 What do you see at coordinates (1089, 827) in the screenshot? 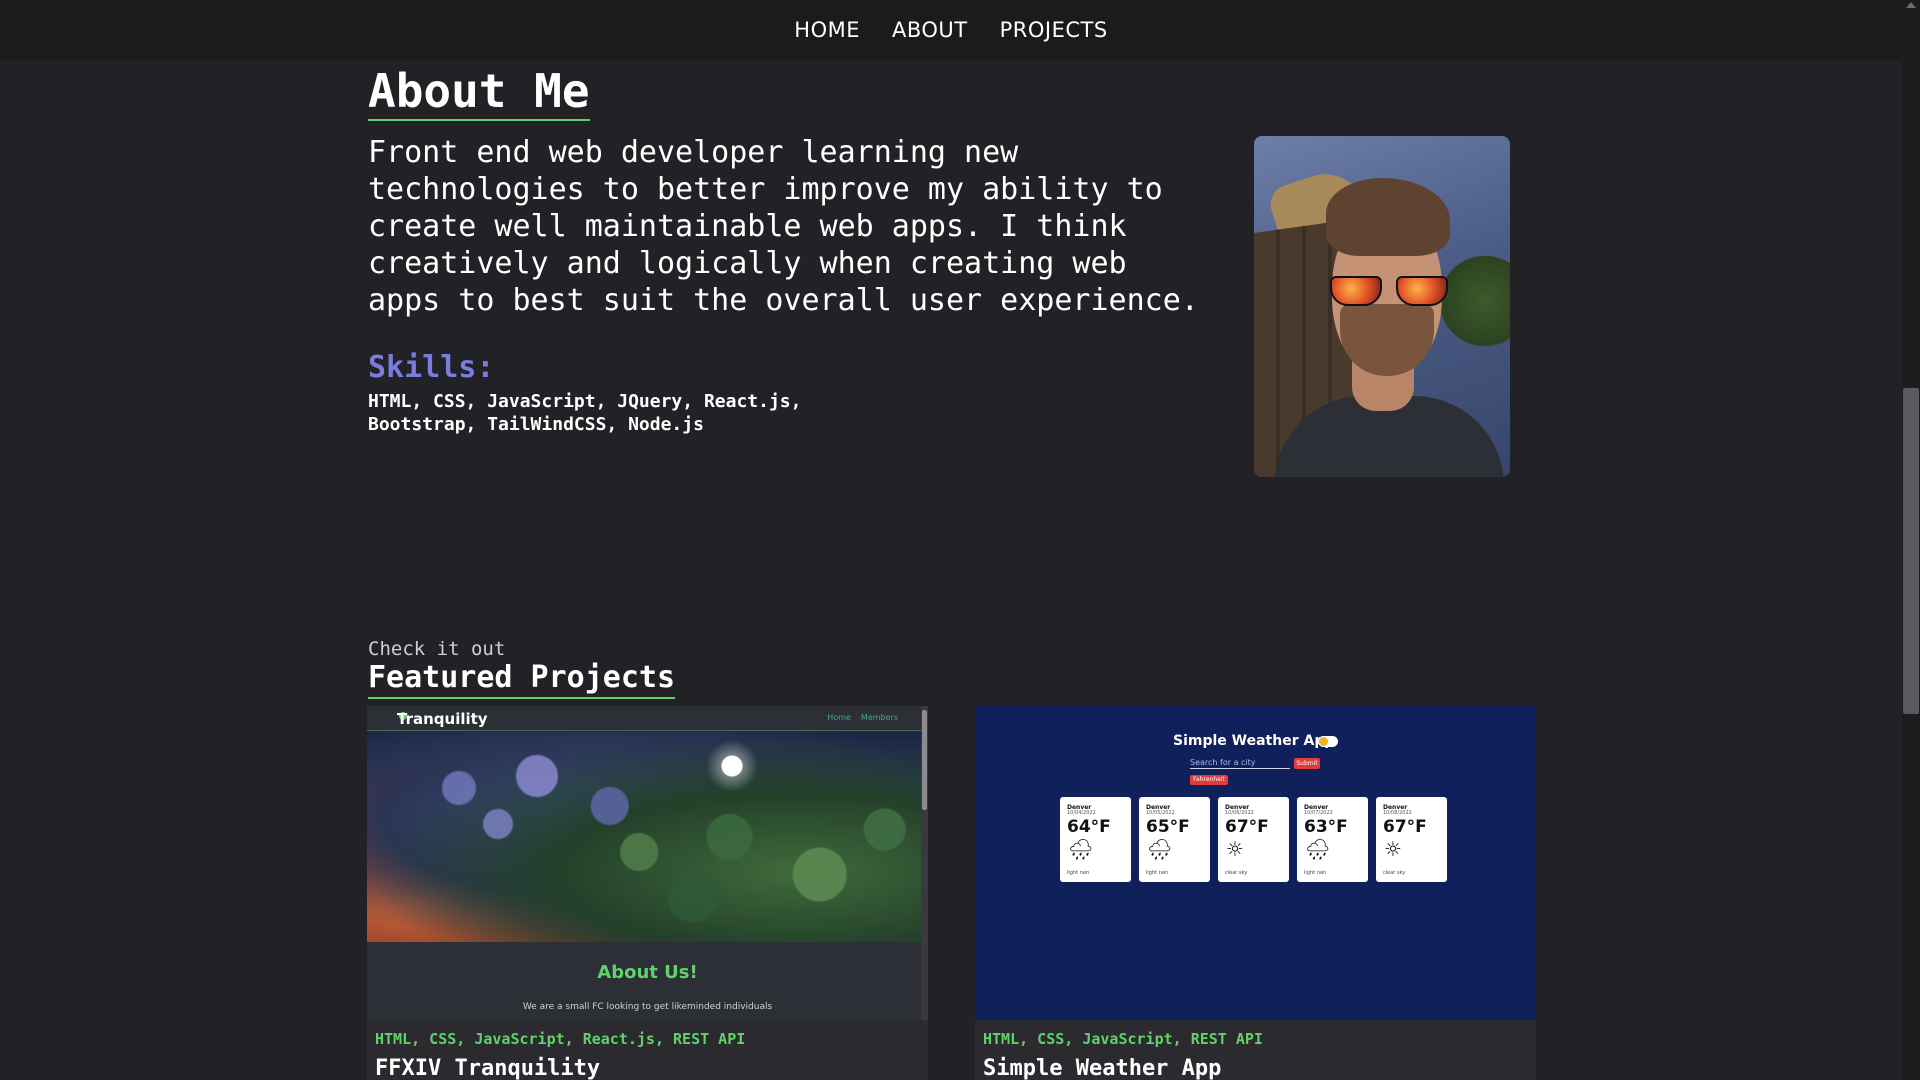
I see `forecast-temp: 64°F` at bounding box center [1089, 827].